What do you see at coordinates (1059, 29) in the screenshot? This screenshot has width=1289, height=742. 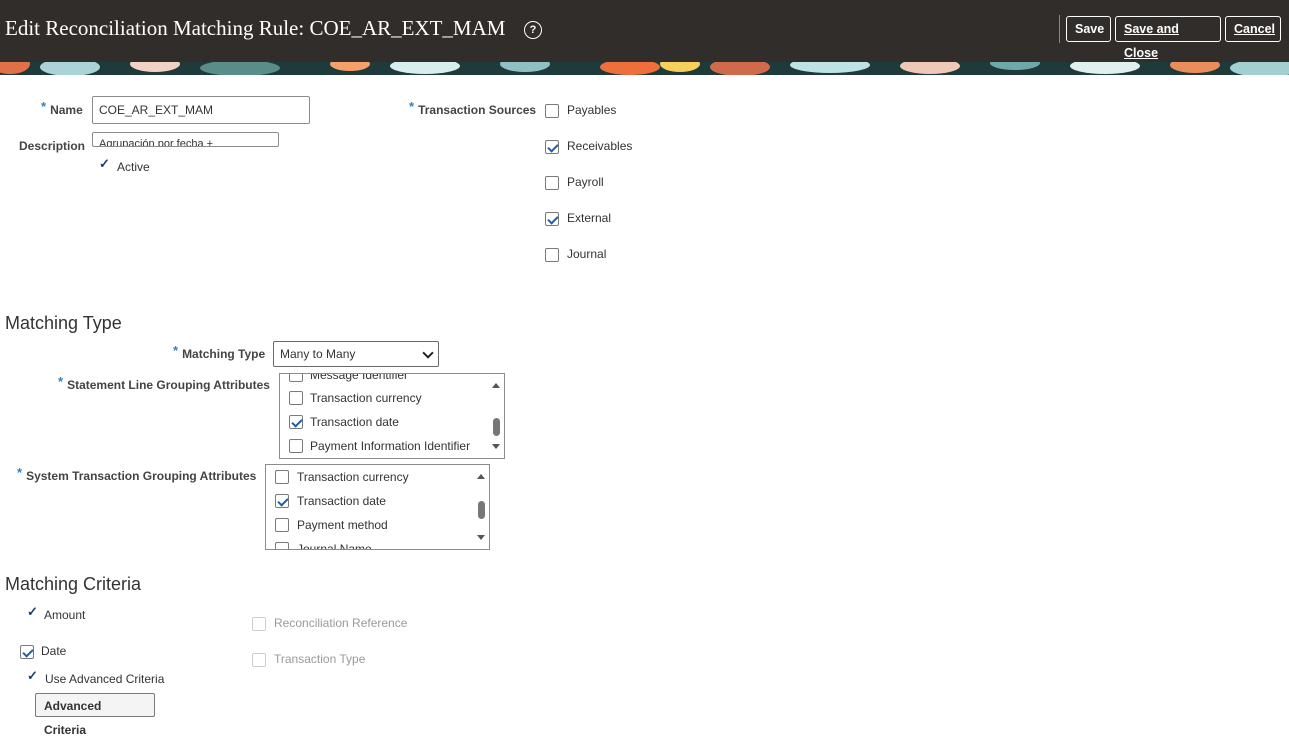 I see `header-divider` at bounding box center [1059, 29].